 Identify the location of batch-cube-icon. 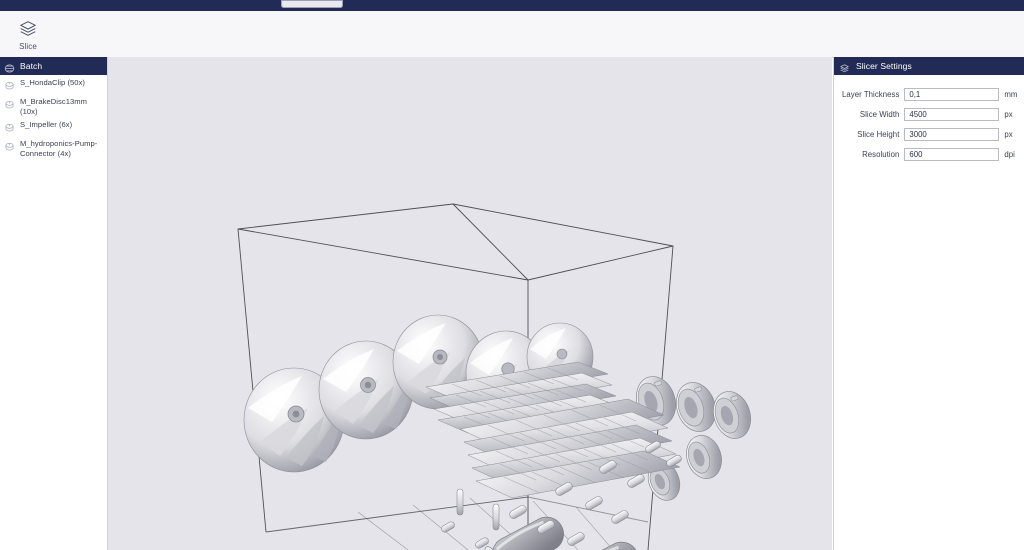
(9, 67).